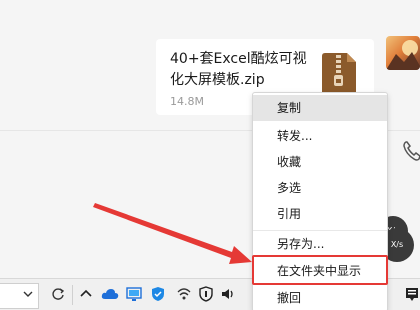 The image size is (420, 310). What do you see at coordinates (158, 294) in the screenshot?
I see `shield-icon` at bounding box center [158, 294].